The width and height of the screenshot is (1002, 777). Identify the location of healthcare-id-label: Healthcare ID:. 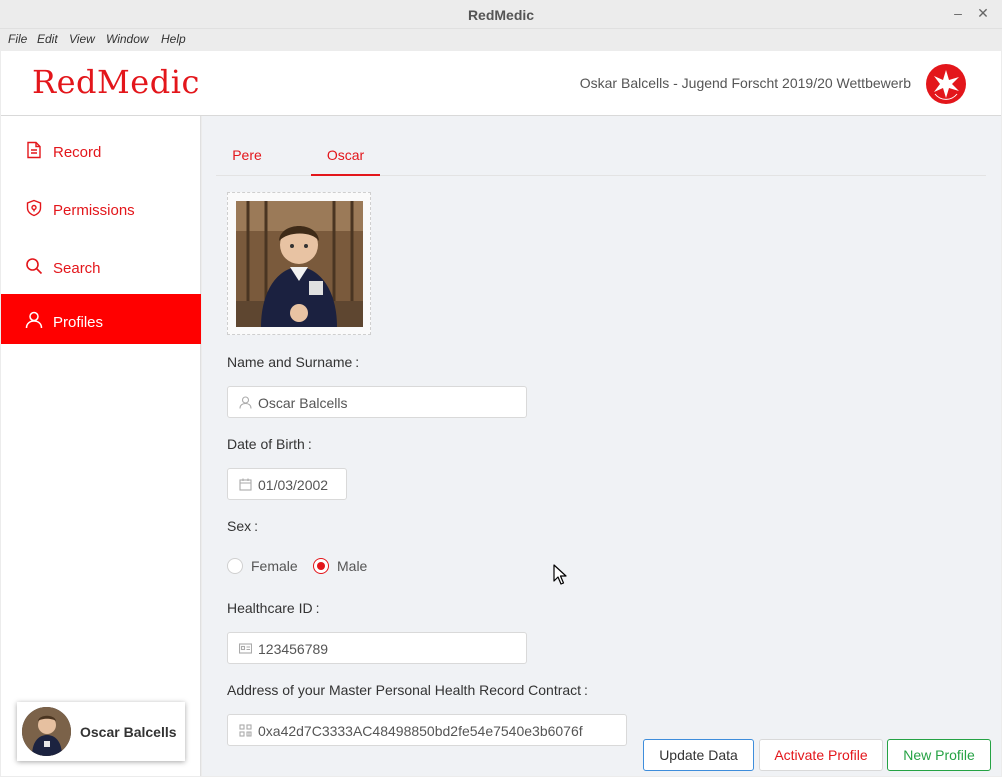
(273, 608).